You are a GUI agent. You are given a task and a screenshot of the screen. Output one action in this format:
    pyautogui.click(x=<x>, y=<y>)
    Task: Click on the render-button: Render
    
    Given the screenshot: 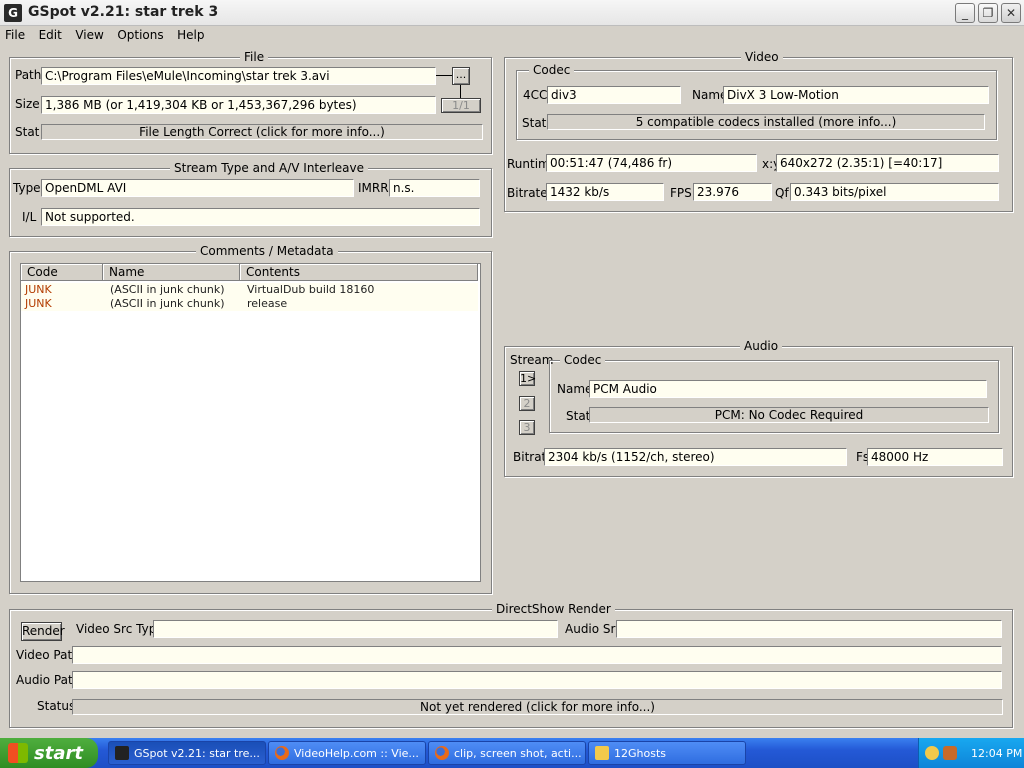 What is the action you would take?
    pyautogui.click(x=43, y=631)
    